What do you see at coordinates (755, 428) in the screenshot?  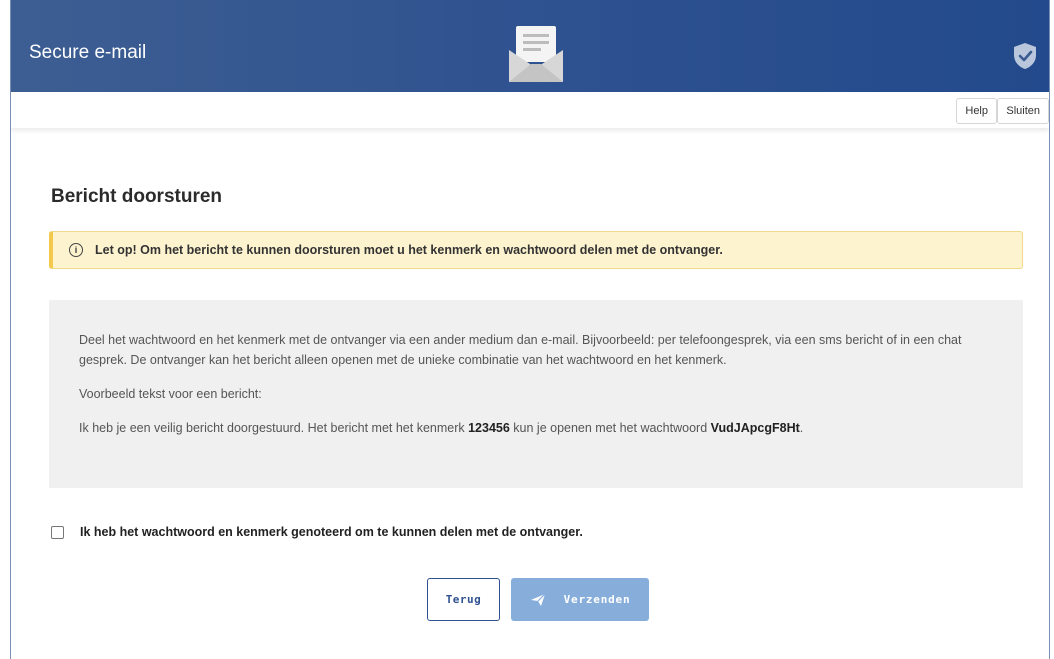 I see `password-value: VudJApcgF8Ht` at bounding box center [755, 428].